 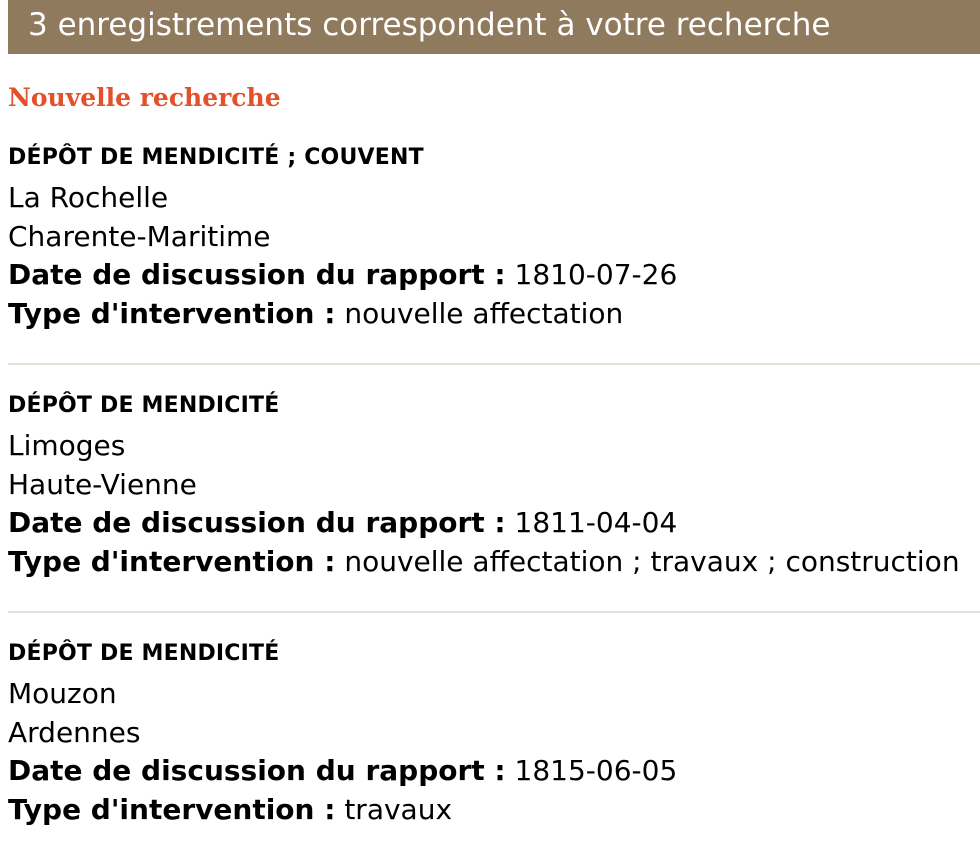 What do you see at coordinates (596, 522) in the screenshot?
I see `record-date: 1811-04-04` at bounding box center [596, 522].